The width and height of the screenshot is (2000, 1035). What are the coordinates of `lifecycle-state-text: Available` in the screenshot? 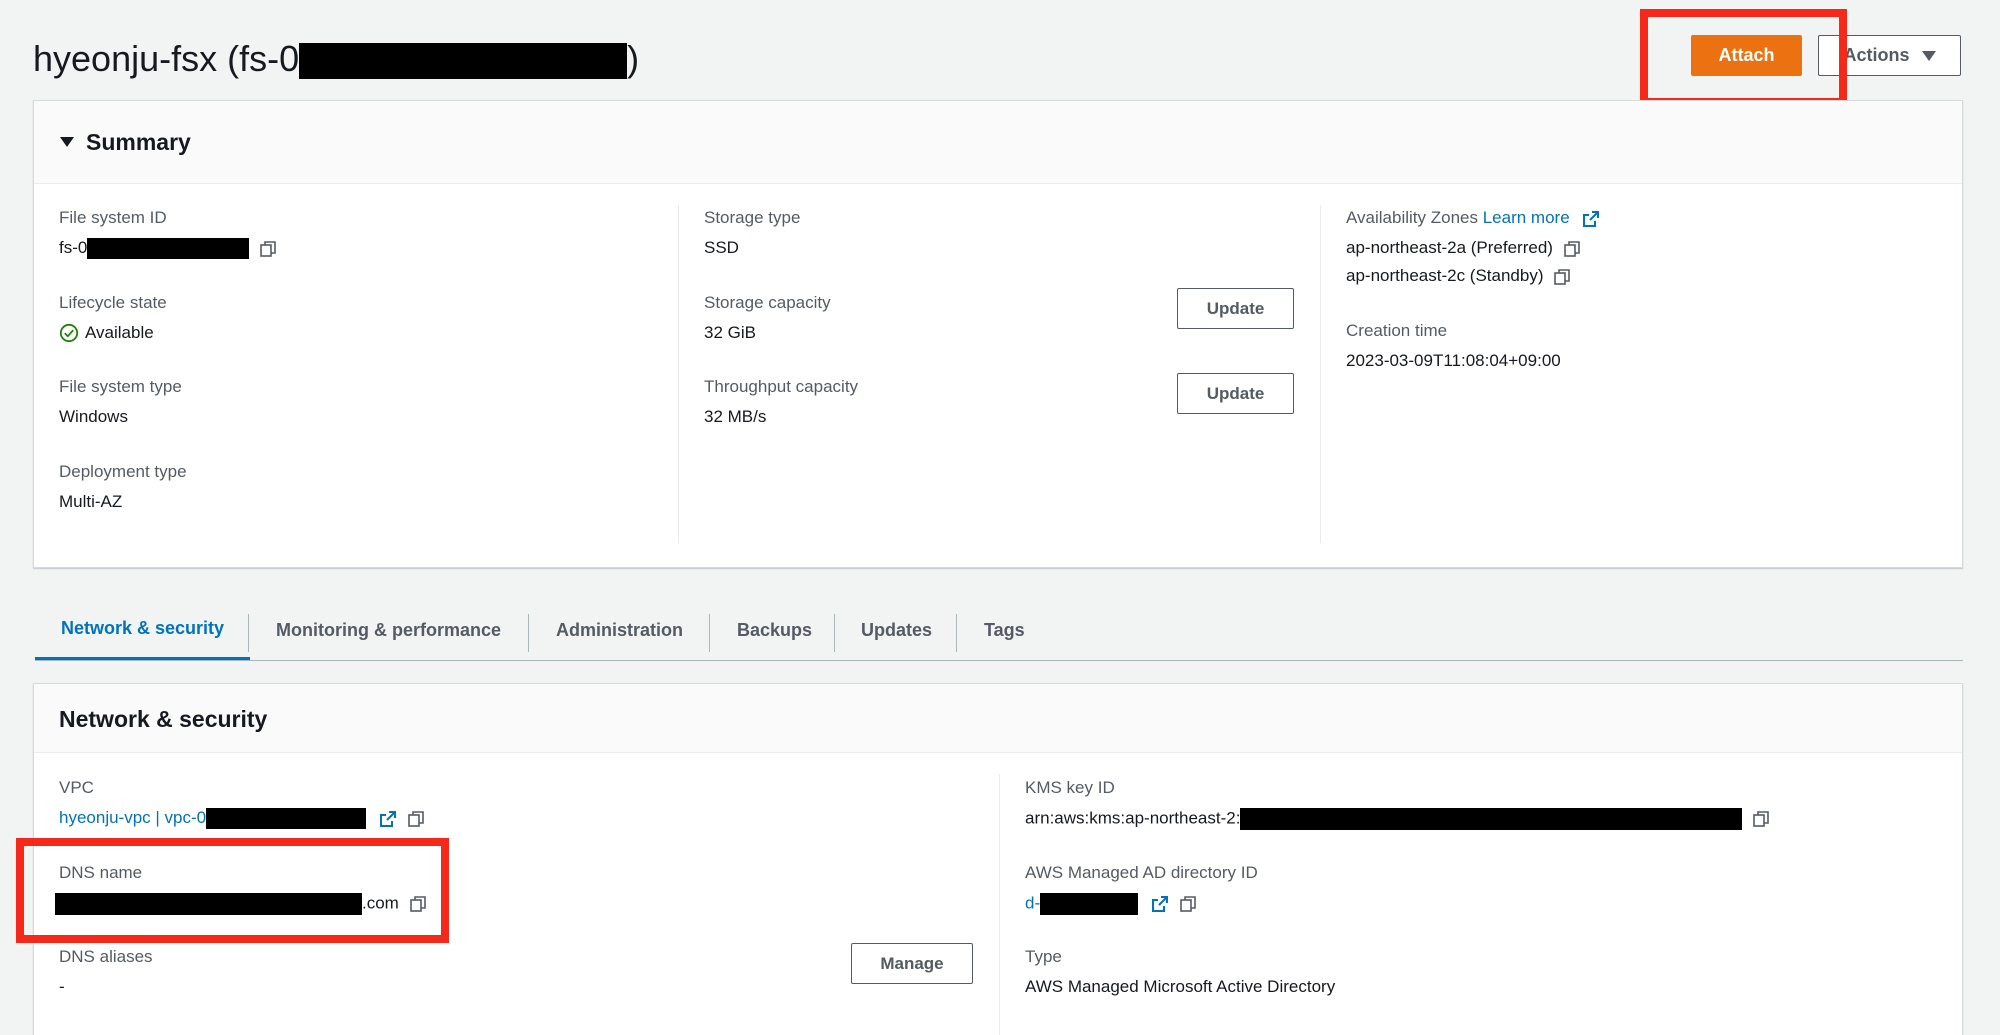 It's located at (119, 332).